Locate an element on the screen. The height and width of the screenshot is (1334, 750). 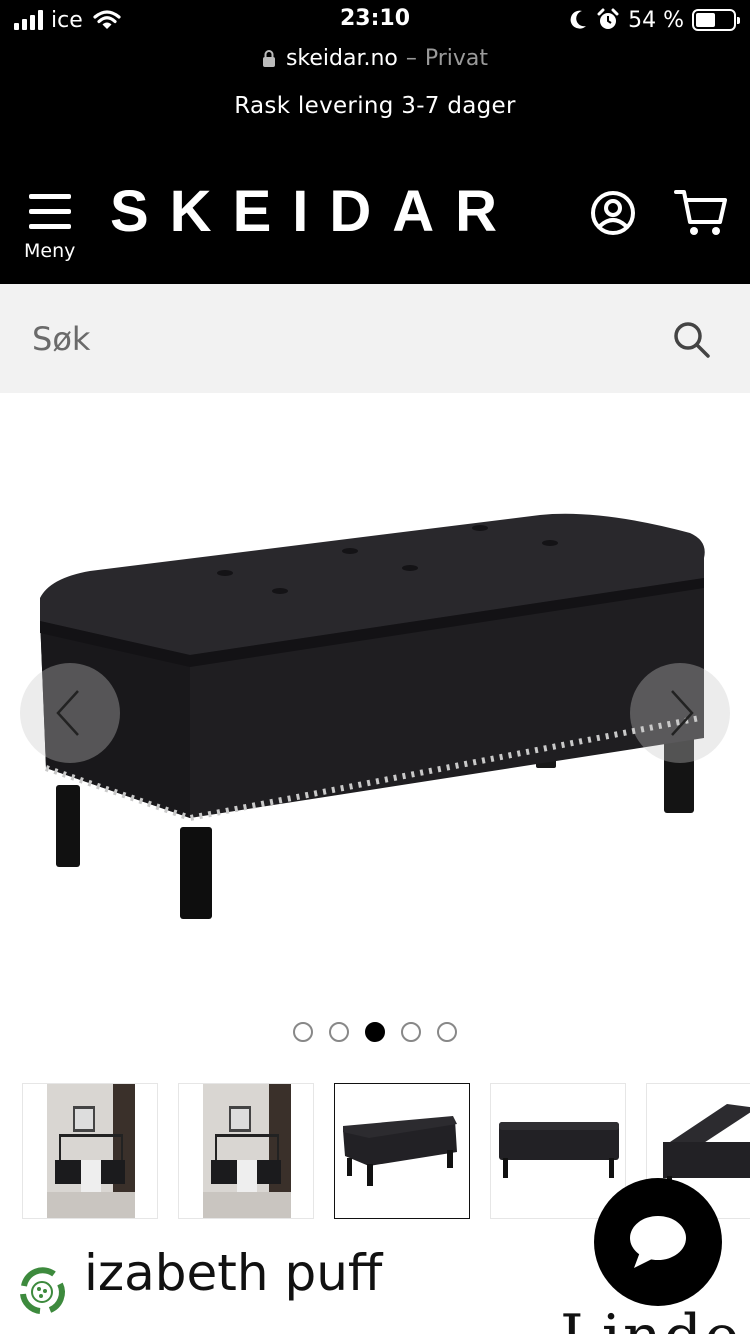
alarm-icon is located at coordinates (608, 18).